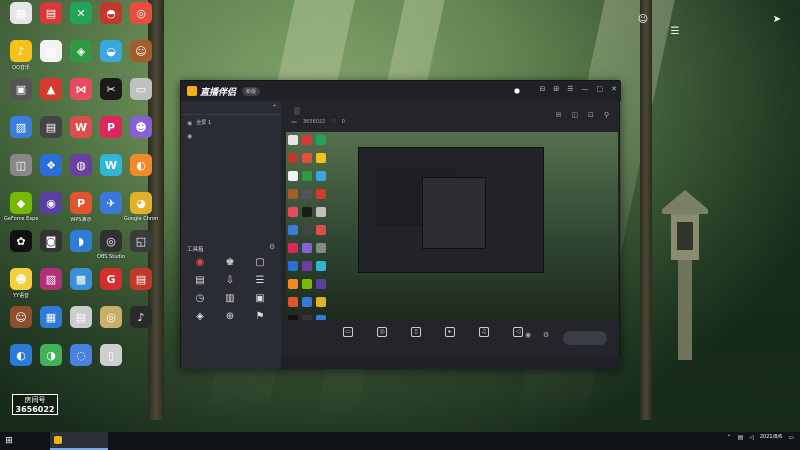 The height and width of the screenshot is (450, 800). What do you see at coordinates (230, 282) in the screenshot?
I see `toolbox-item: ⇩` at bounding box center [230, 282].